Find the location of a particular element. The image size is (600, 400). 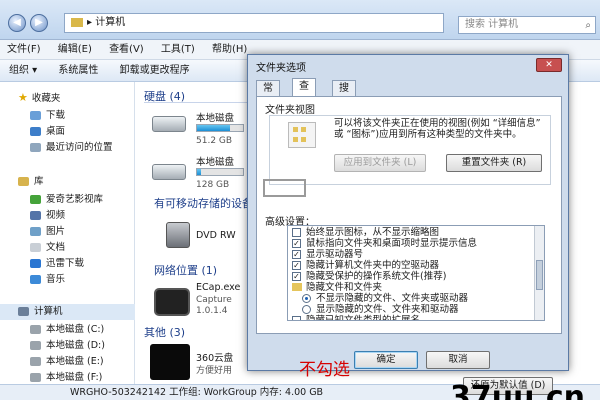

drive2-usage-bar is located at coordinates (220, 172).